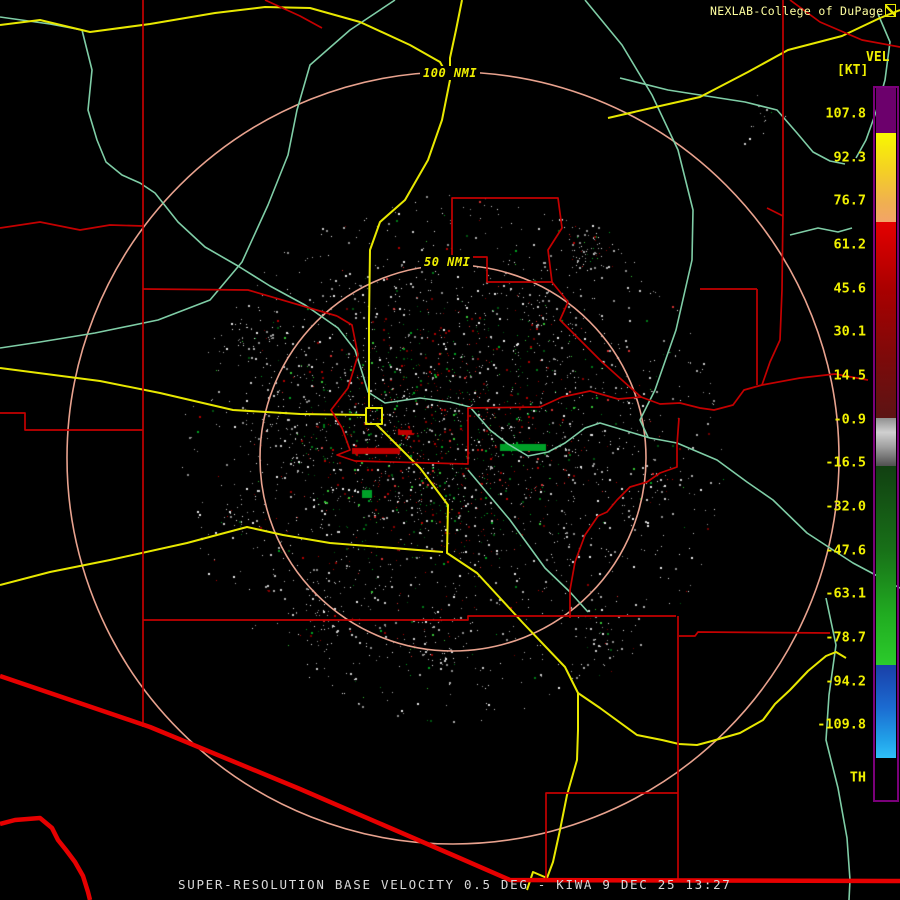  Describe the element at coordinates (849, 376) in the screenshot. I see `colorbar-tick-label: 14.5` at that location.